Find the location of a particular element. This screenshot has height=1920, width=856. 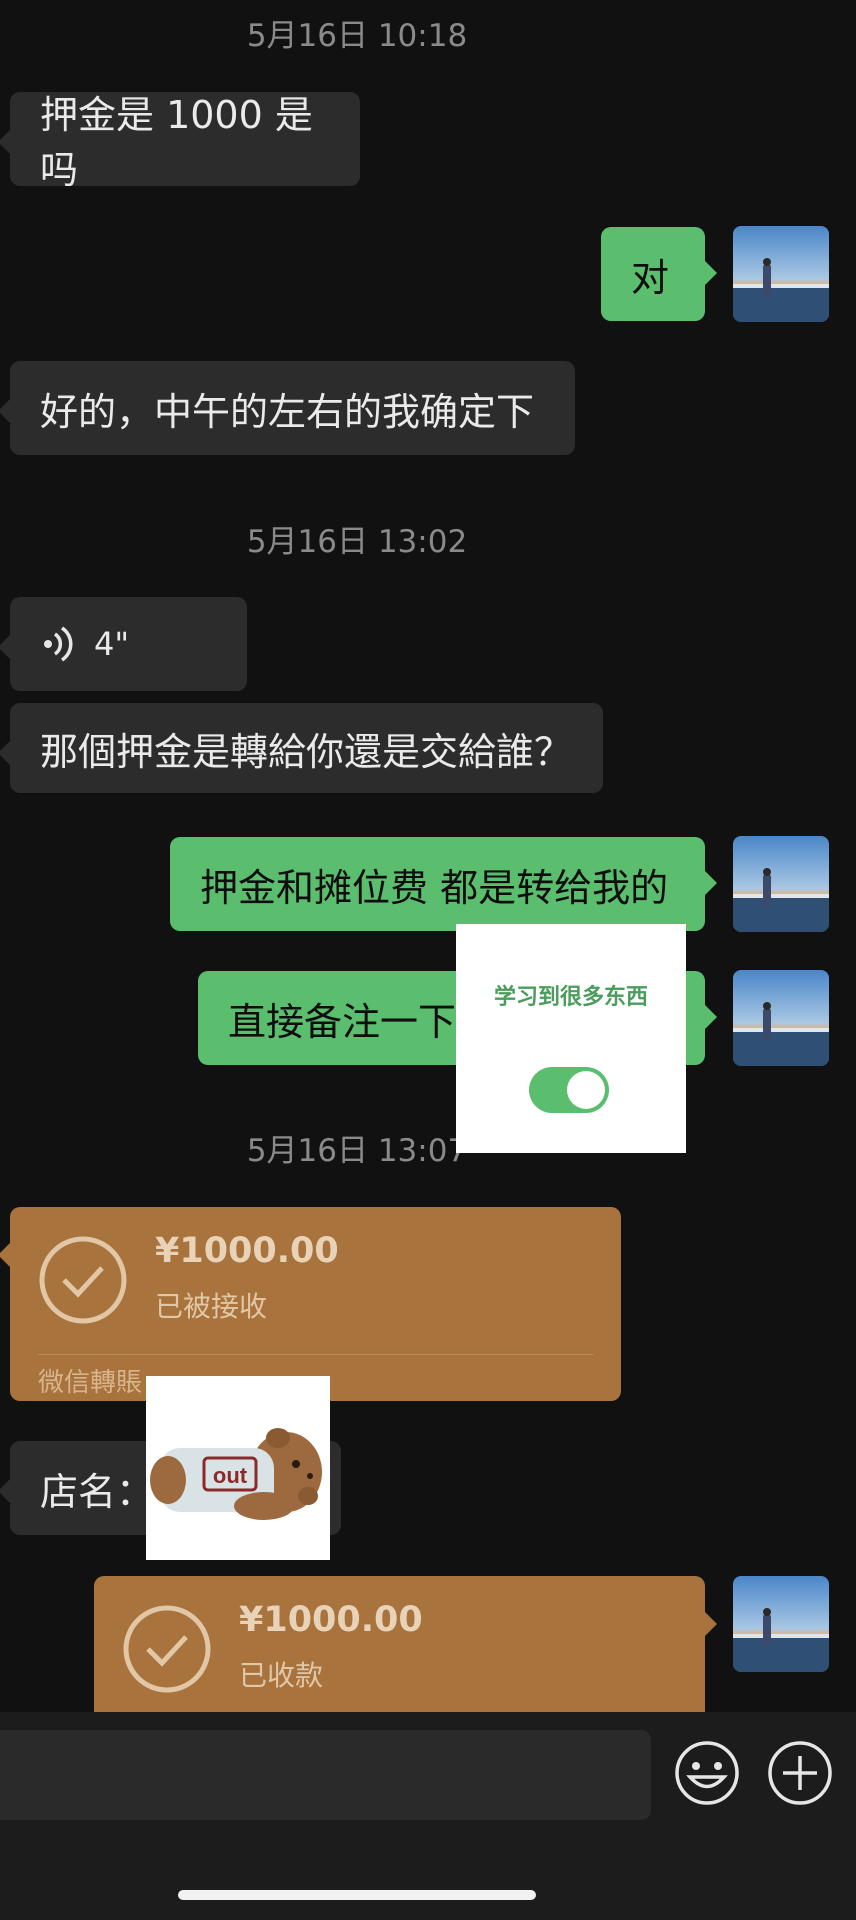

message-text: 押金和摊位费 都是转给我的 is located at coordinates (434, 887).